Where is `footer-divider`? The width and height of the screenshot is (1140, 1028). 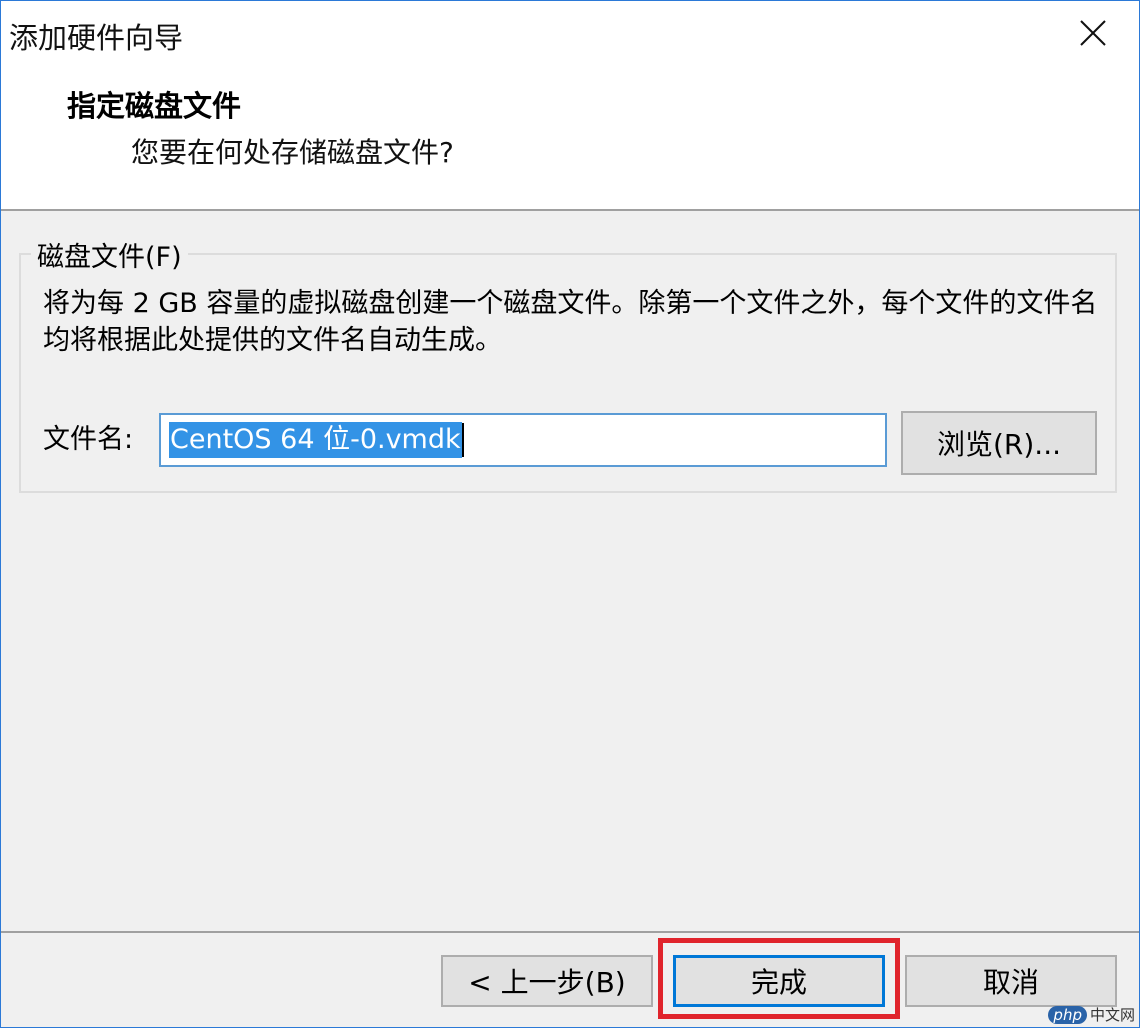
footer-divider is located at coordinates (570, 932).